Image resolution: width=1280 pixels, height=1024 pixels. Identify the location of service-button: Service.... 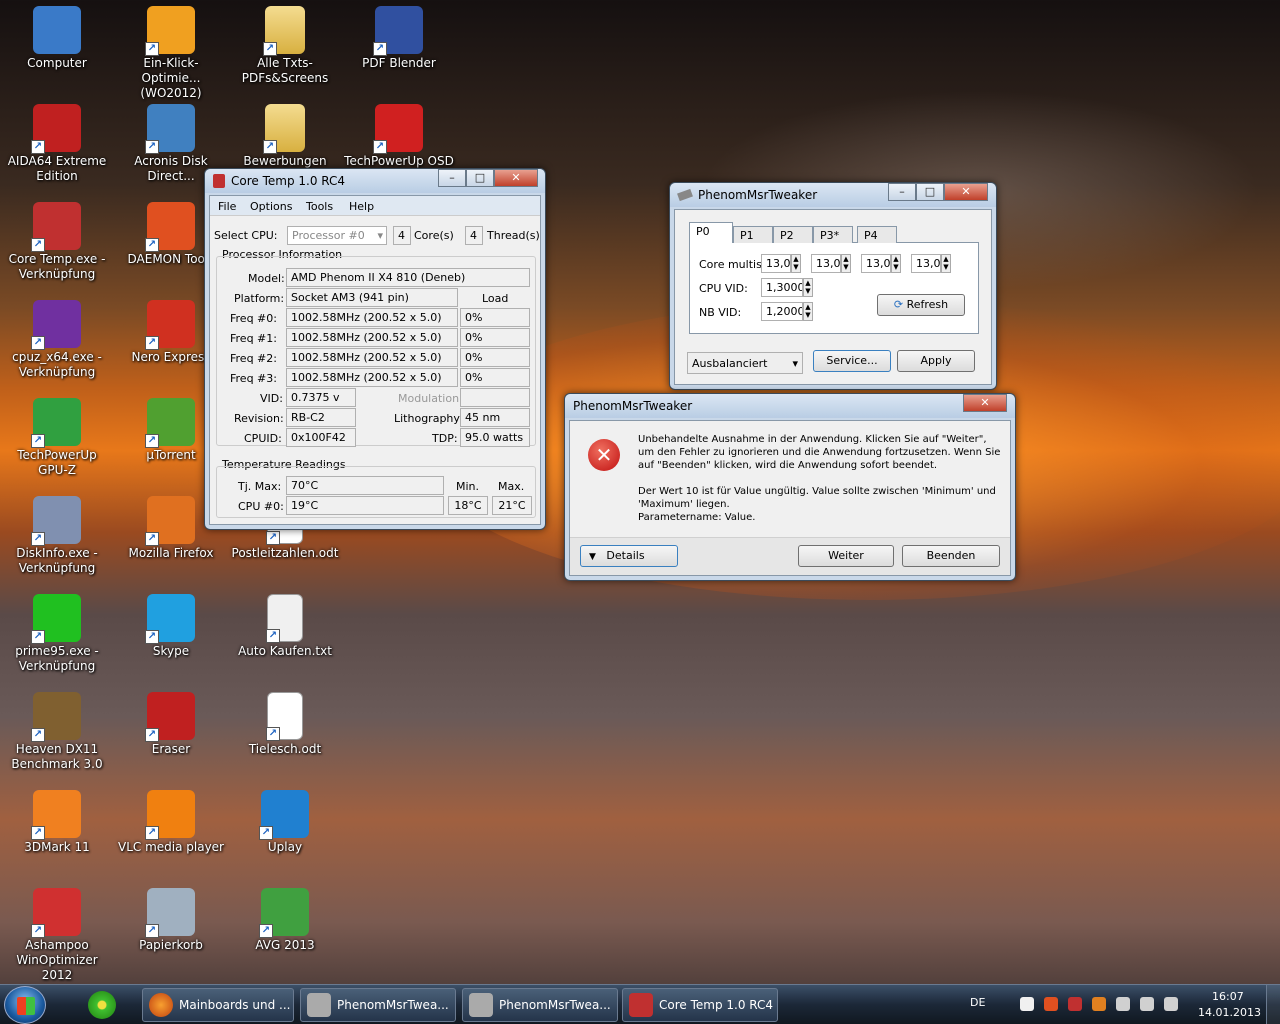
(852, 361).